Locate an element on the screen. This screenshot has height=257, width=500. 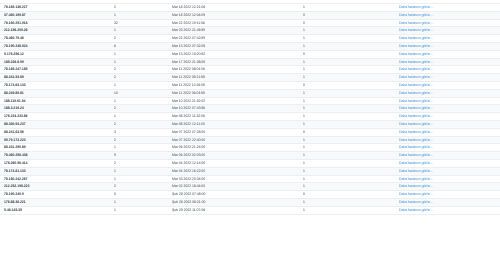
ip-address-cell: 5.176.256.12 is located at coordinates (14, 53).